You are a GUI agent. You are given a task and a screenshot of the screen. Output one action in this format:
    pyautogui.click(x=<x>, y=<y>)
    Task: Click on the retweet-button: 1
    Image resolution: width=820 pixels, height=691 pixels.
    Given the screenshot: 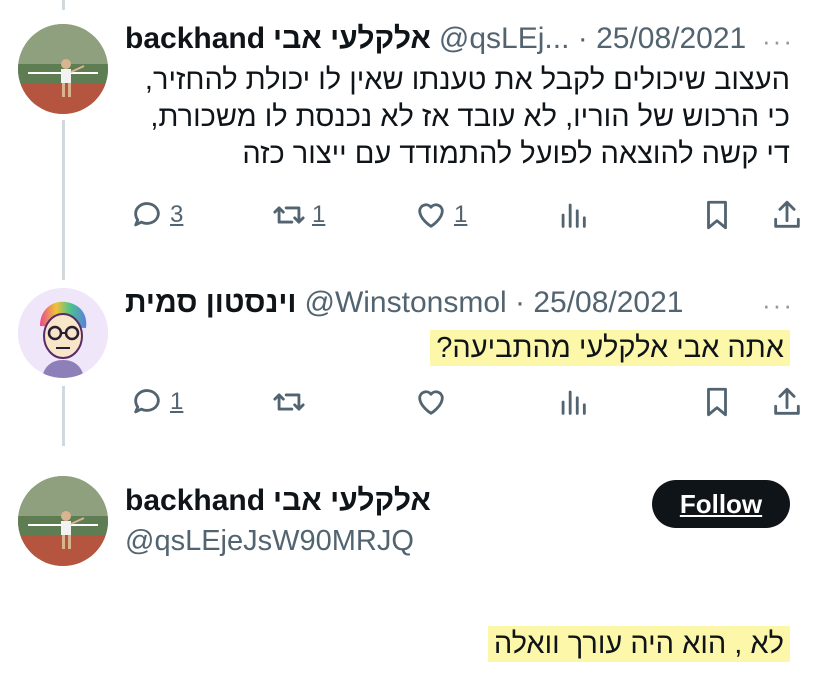 What is the action you would take?
    pyautogui.click(x=298, y=215)
    